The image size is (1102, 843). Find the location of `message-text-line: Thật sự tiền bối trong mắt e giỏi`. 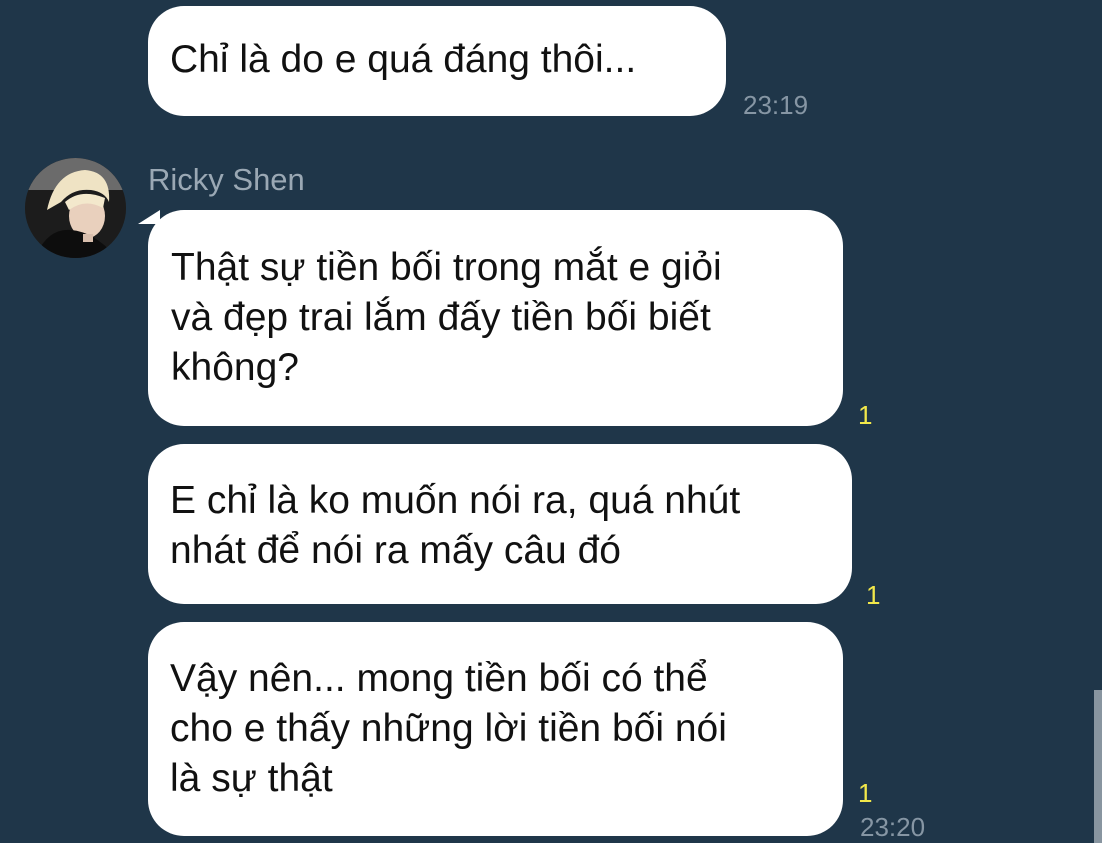

message-text-line: Thật sự tiền bối trong mắt e giỏi is located at coordinates (446, 267).